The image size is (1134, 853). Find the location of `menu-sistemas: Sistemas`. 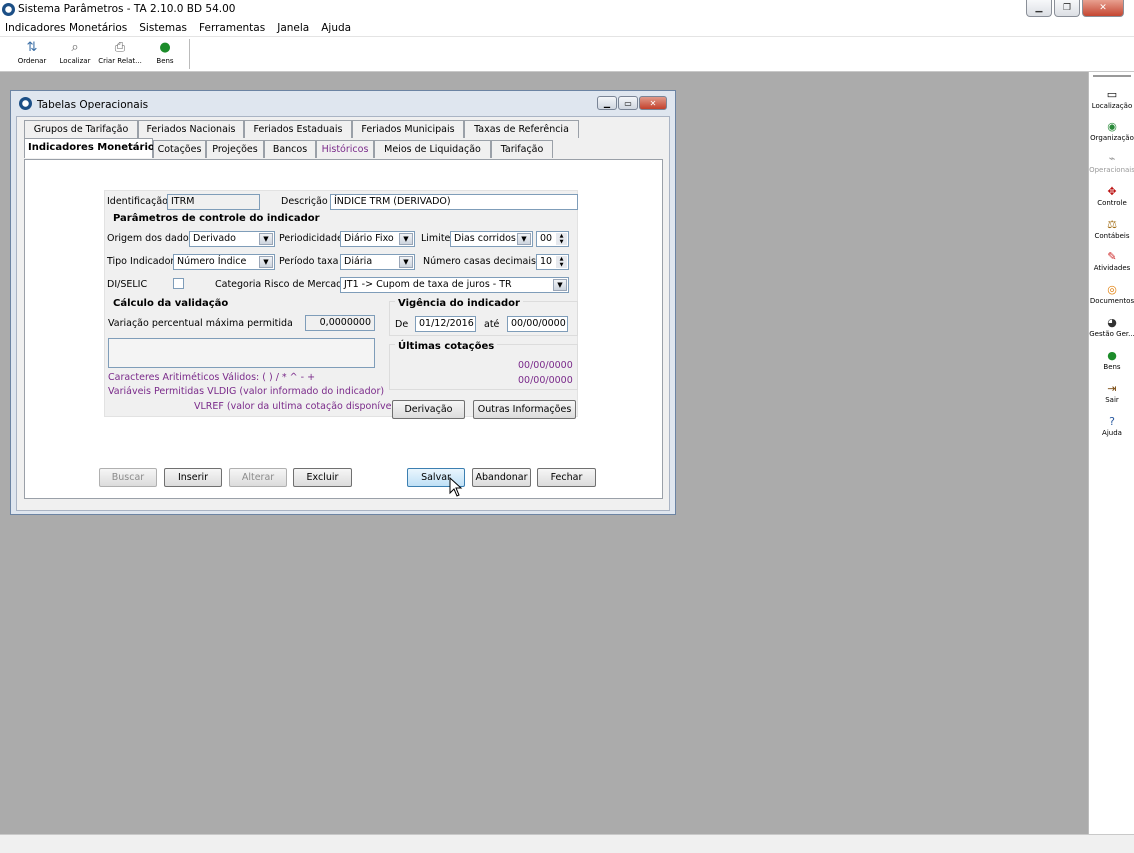

menu-sistemas: Sistemas is located at coordinates (163, 28).